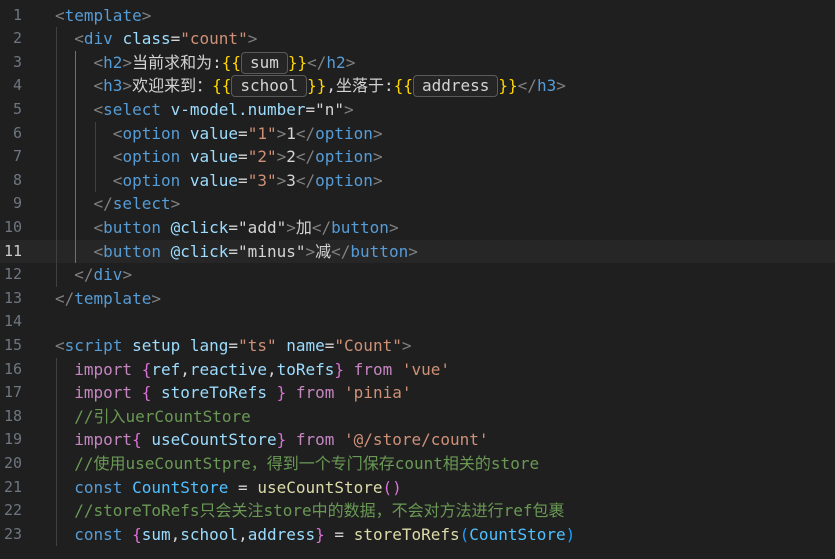 This screenshot has height=559, width=835. Describe the element at coordinates (153, 417) in the screenshot. I see `code-text: //引入uerCountStore` at that location.